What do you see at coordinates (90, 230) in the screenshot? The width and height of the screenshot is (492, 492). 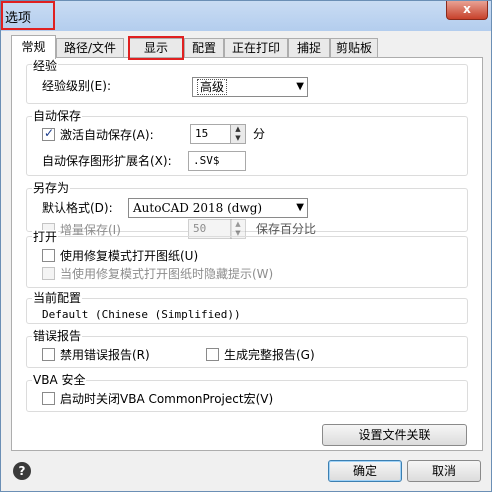 I see `incremental-save-label: 增量保存(I)` at bounding box center [90, 230].